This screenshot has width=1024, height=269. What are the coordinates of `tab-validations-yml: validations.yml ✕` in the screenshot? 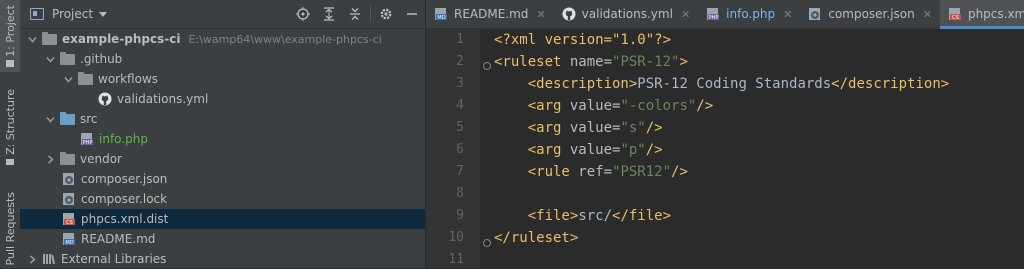 It's located at (626, 14).